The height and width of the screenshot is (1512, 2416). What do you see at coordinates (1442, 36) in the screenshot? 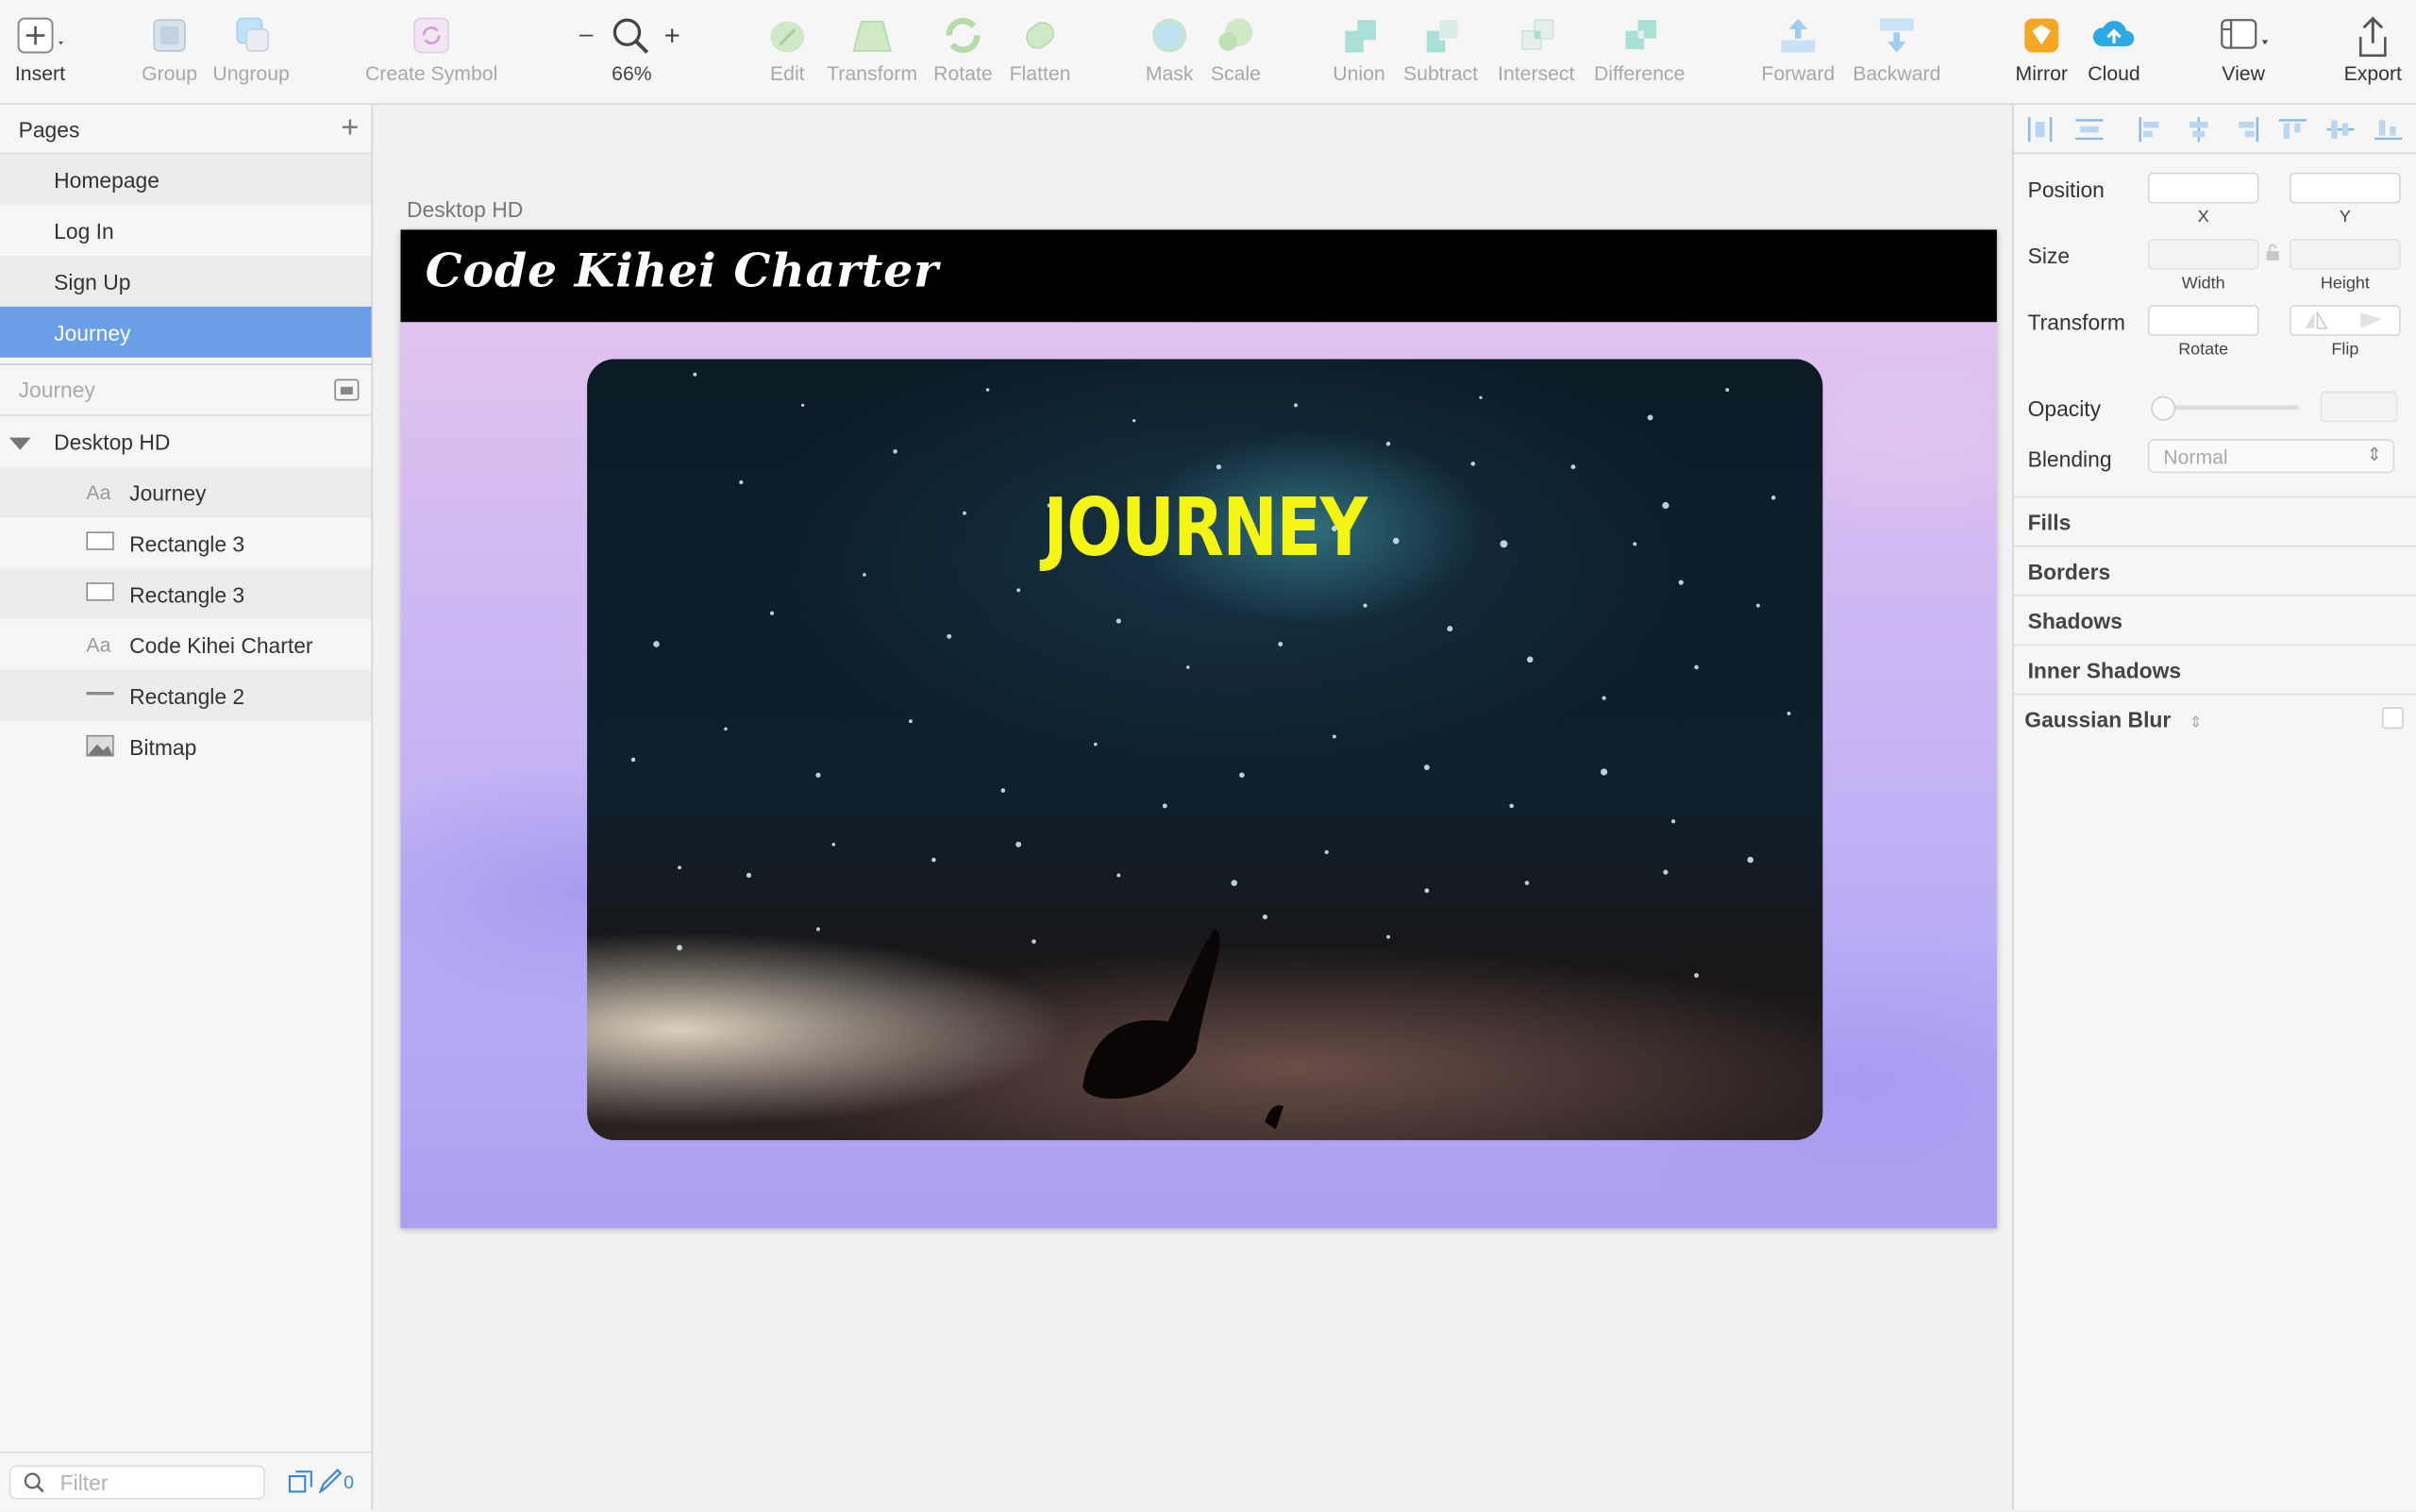
I see `subtract-icon` at bounding box center [1442, 36].